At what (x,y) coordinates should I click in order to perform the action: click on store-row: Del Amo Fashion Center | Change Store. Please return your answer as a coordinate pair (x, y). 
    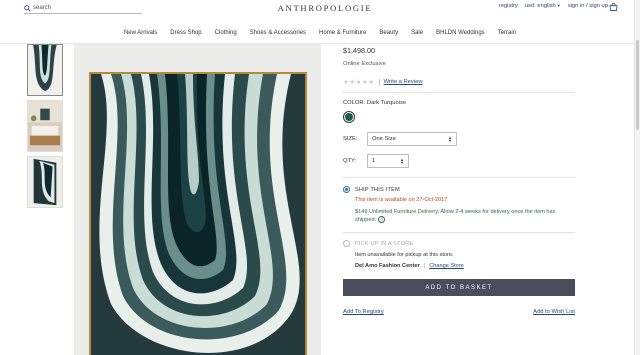
    Looking at the image, I should click on (467, 266).